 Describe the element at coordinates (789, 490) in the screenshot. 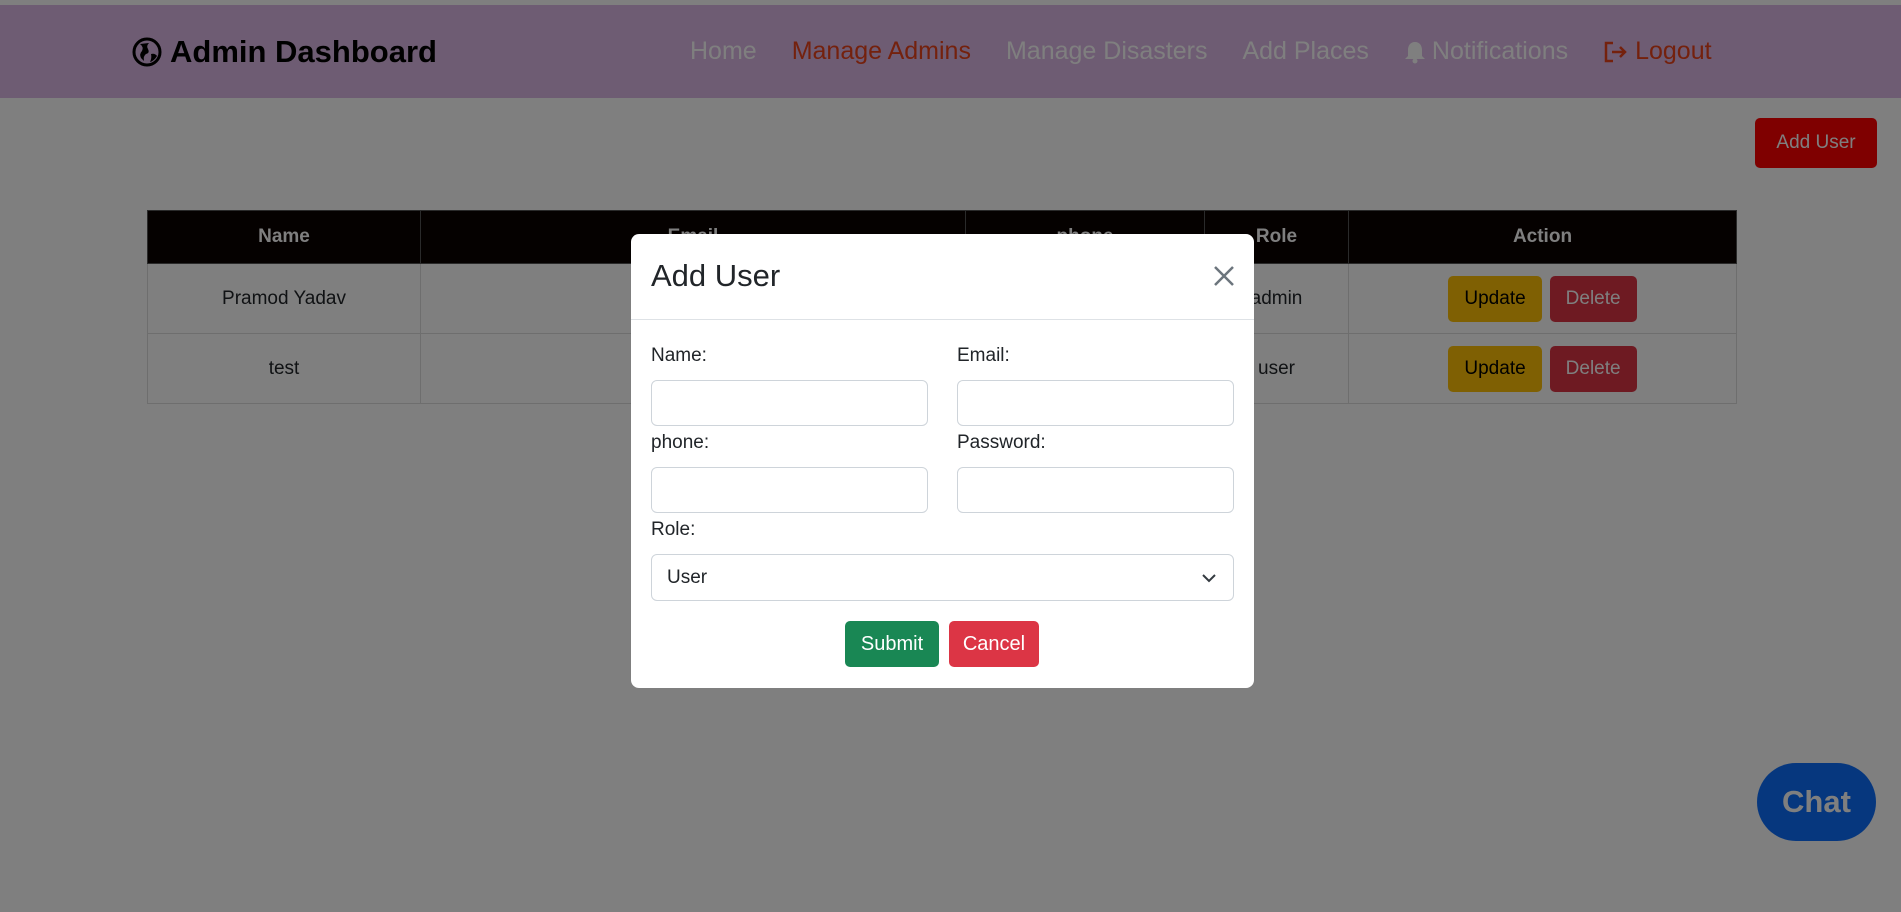

I see `phone-input` at that location.